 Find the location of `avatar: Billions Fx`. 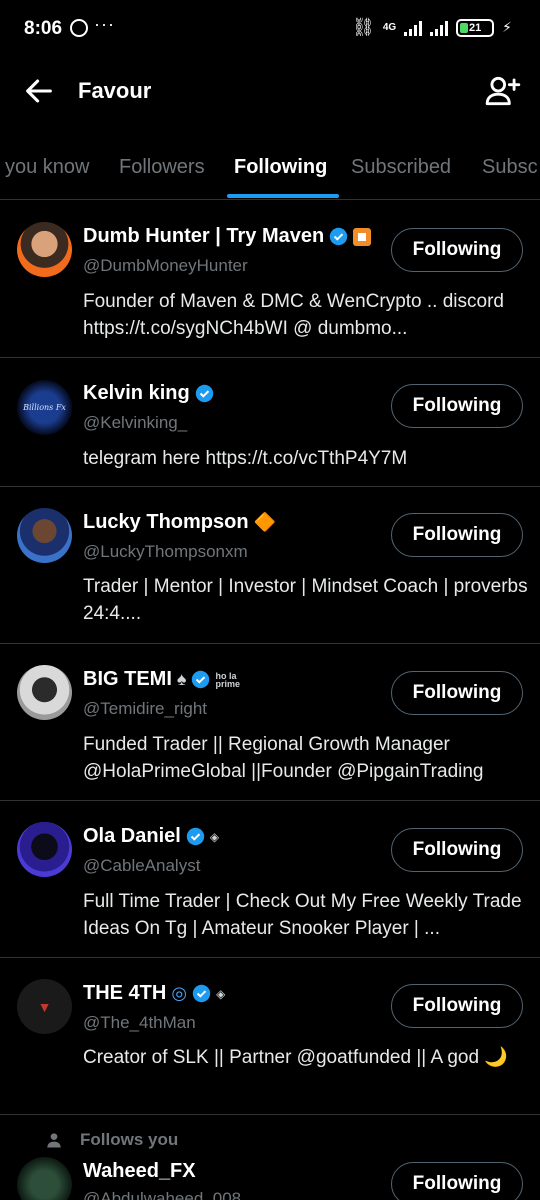

avatar: Billions Fx is located at coordinates (44, 407).